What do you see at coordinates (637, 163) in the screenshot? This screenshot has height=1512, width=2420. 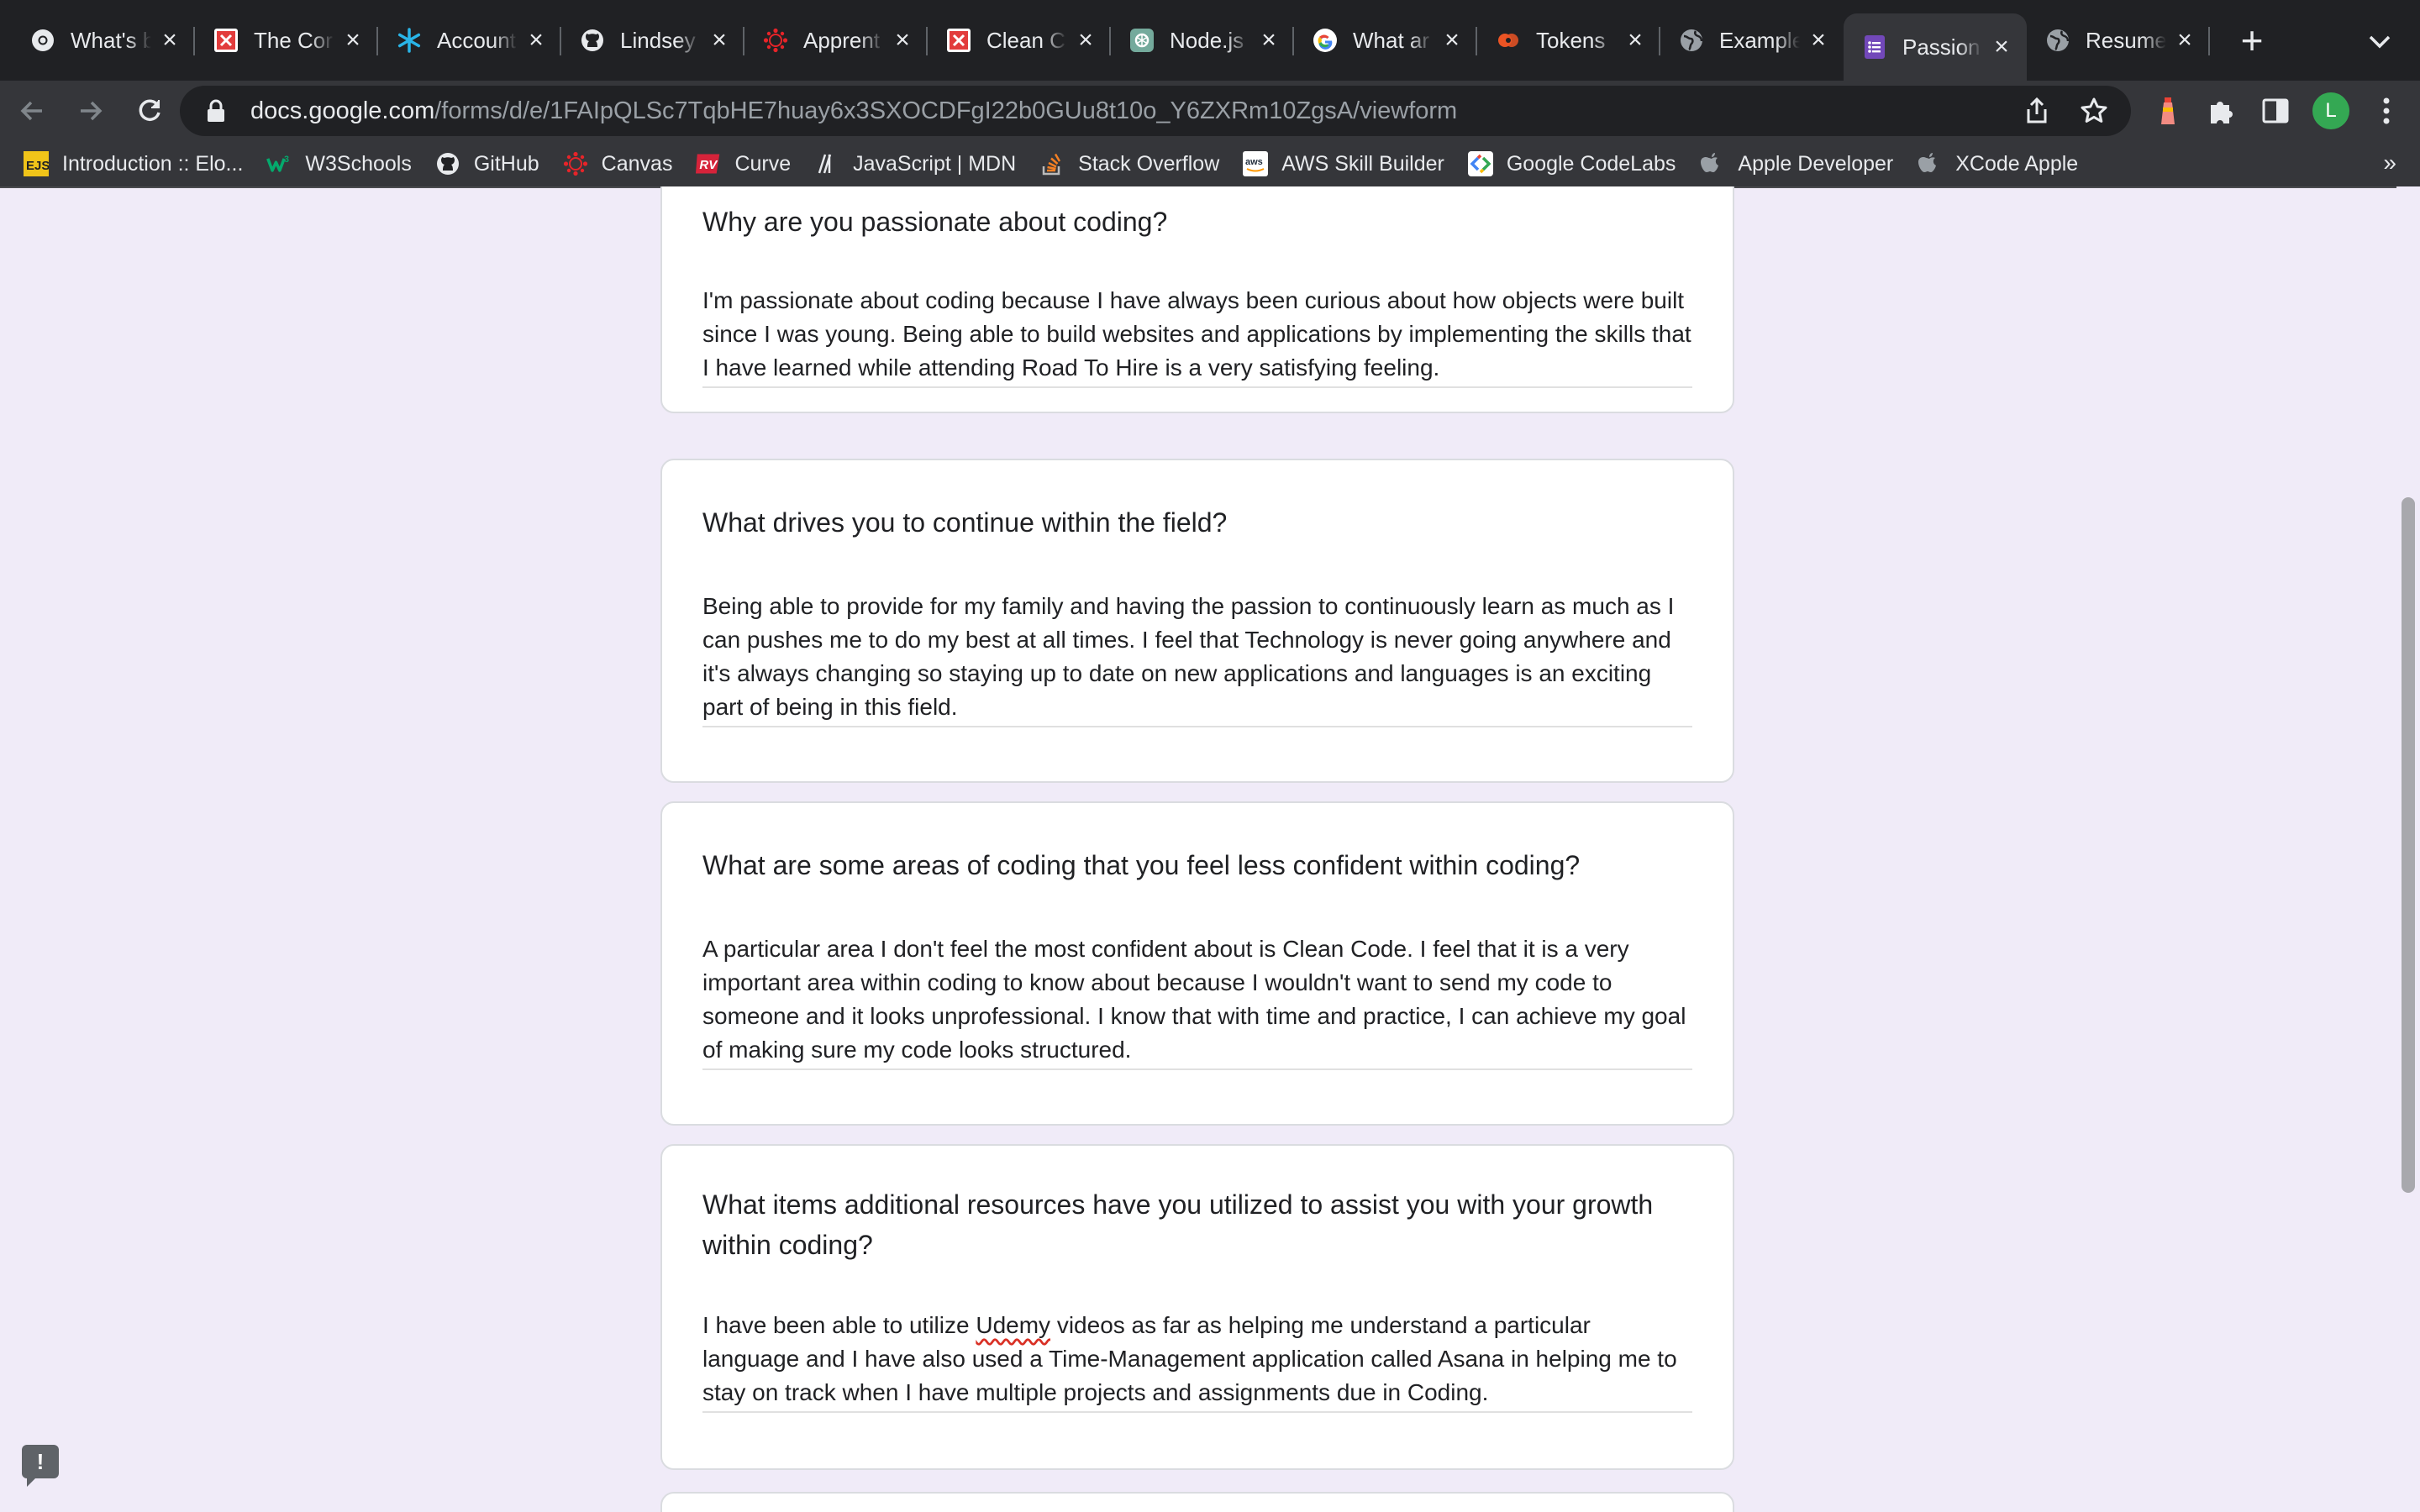 I see `bookmark-label: Canvas` at bounding box center [637, 163].